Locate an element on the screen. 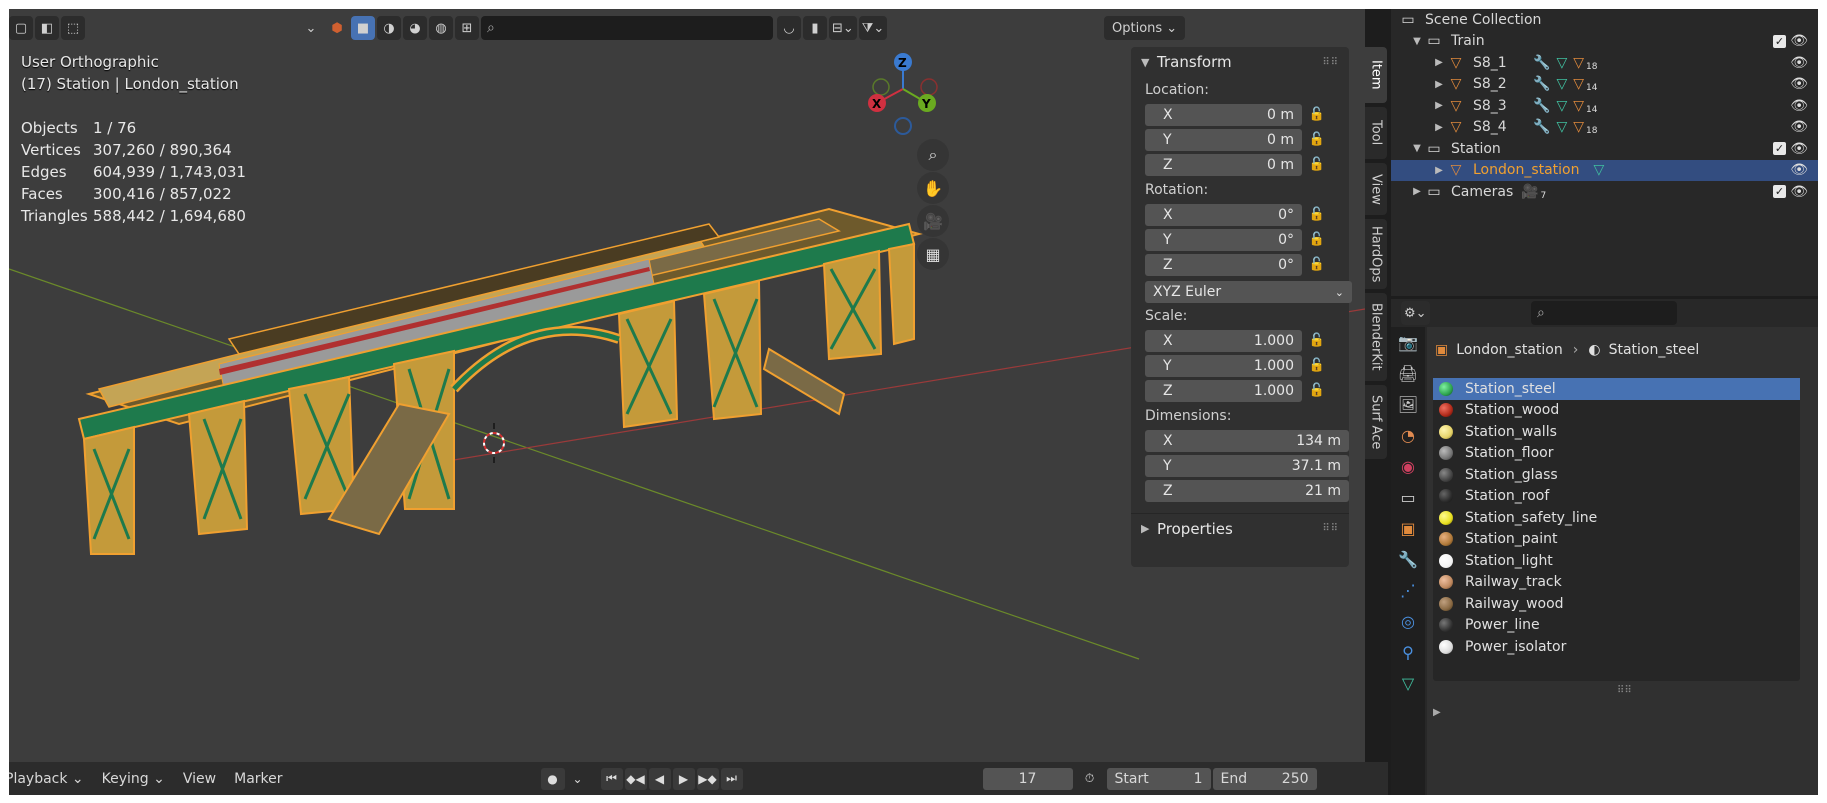  viewport-search-input: ⌕ is located at coordinates (627, 28).